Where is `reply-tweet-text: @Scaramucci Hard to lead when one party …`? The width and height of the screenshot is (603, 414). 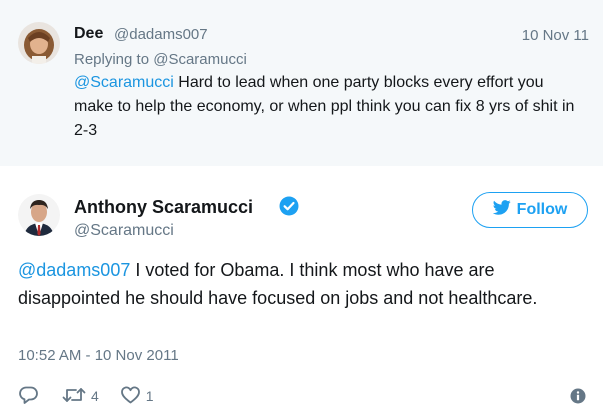
reply-tweet-text: @Scaramucci Hard to lead when one party … is located at coordinates (329, 107).